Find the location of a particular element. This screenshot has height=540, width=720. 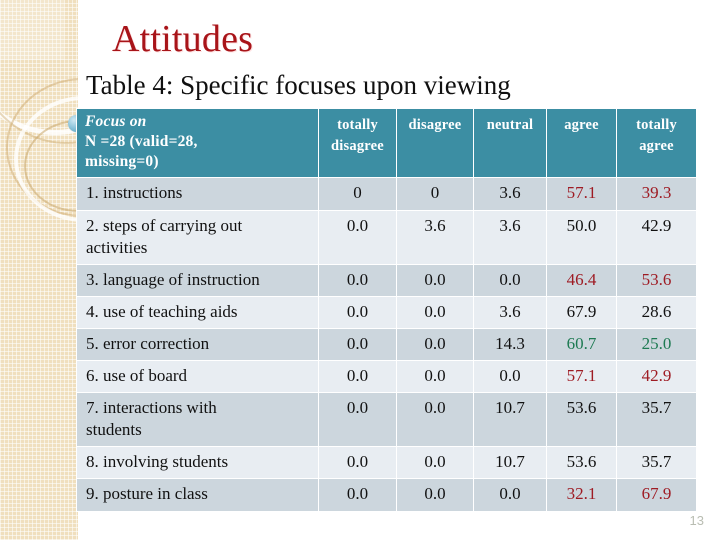

header-cell-totally-agree: totally agree is located at coordinates (656, 143).